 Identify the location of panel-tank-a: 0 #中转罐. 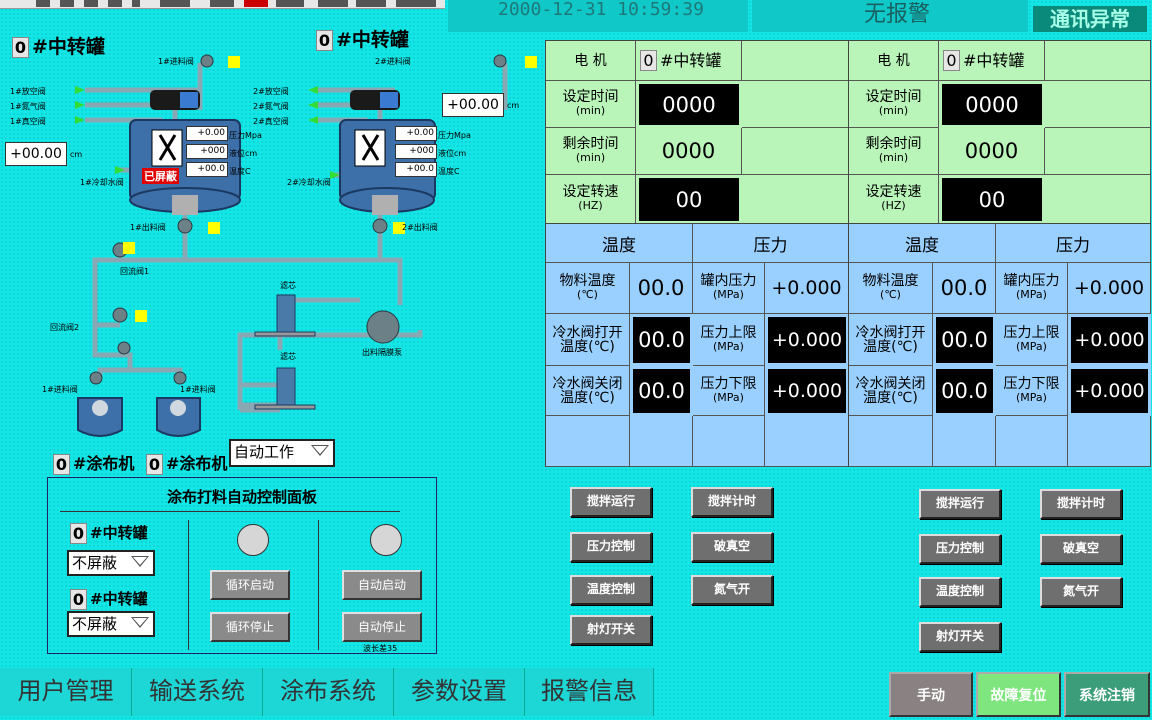
(109, 533).